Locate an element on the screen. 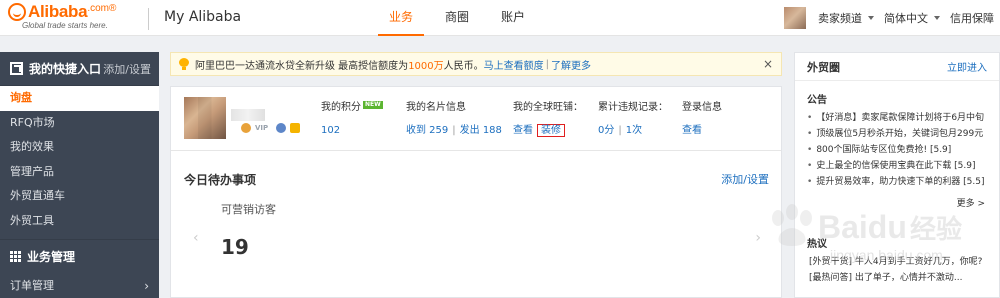 This screenshot has width=1000, height=298. todo-item-count: 19 is located at coordinates (235, 247).